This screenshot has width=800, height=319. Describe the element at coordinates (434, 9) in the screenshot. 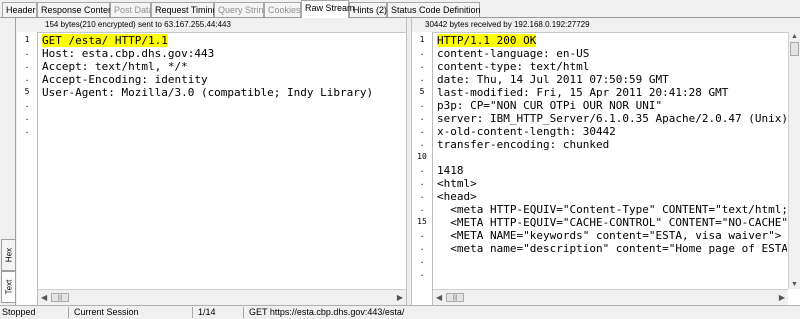

I see `tab-status-code-definition: Status Code Definition` at that location.